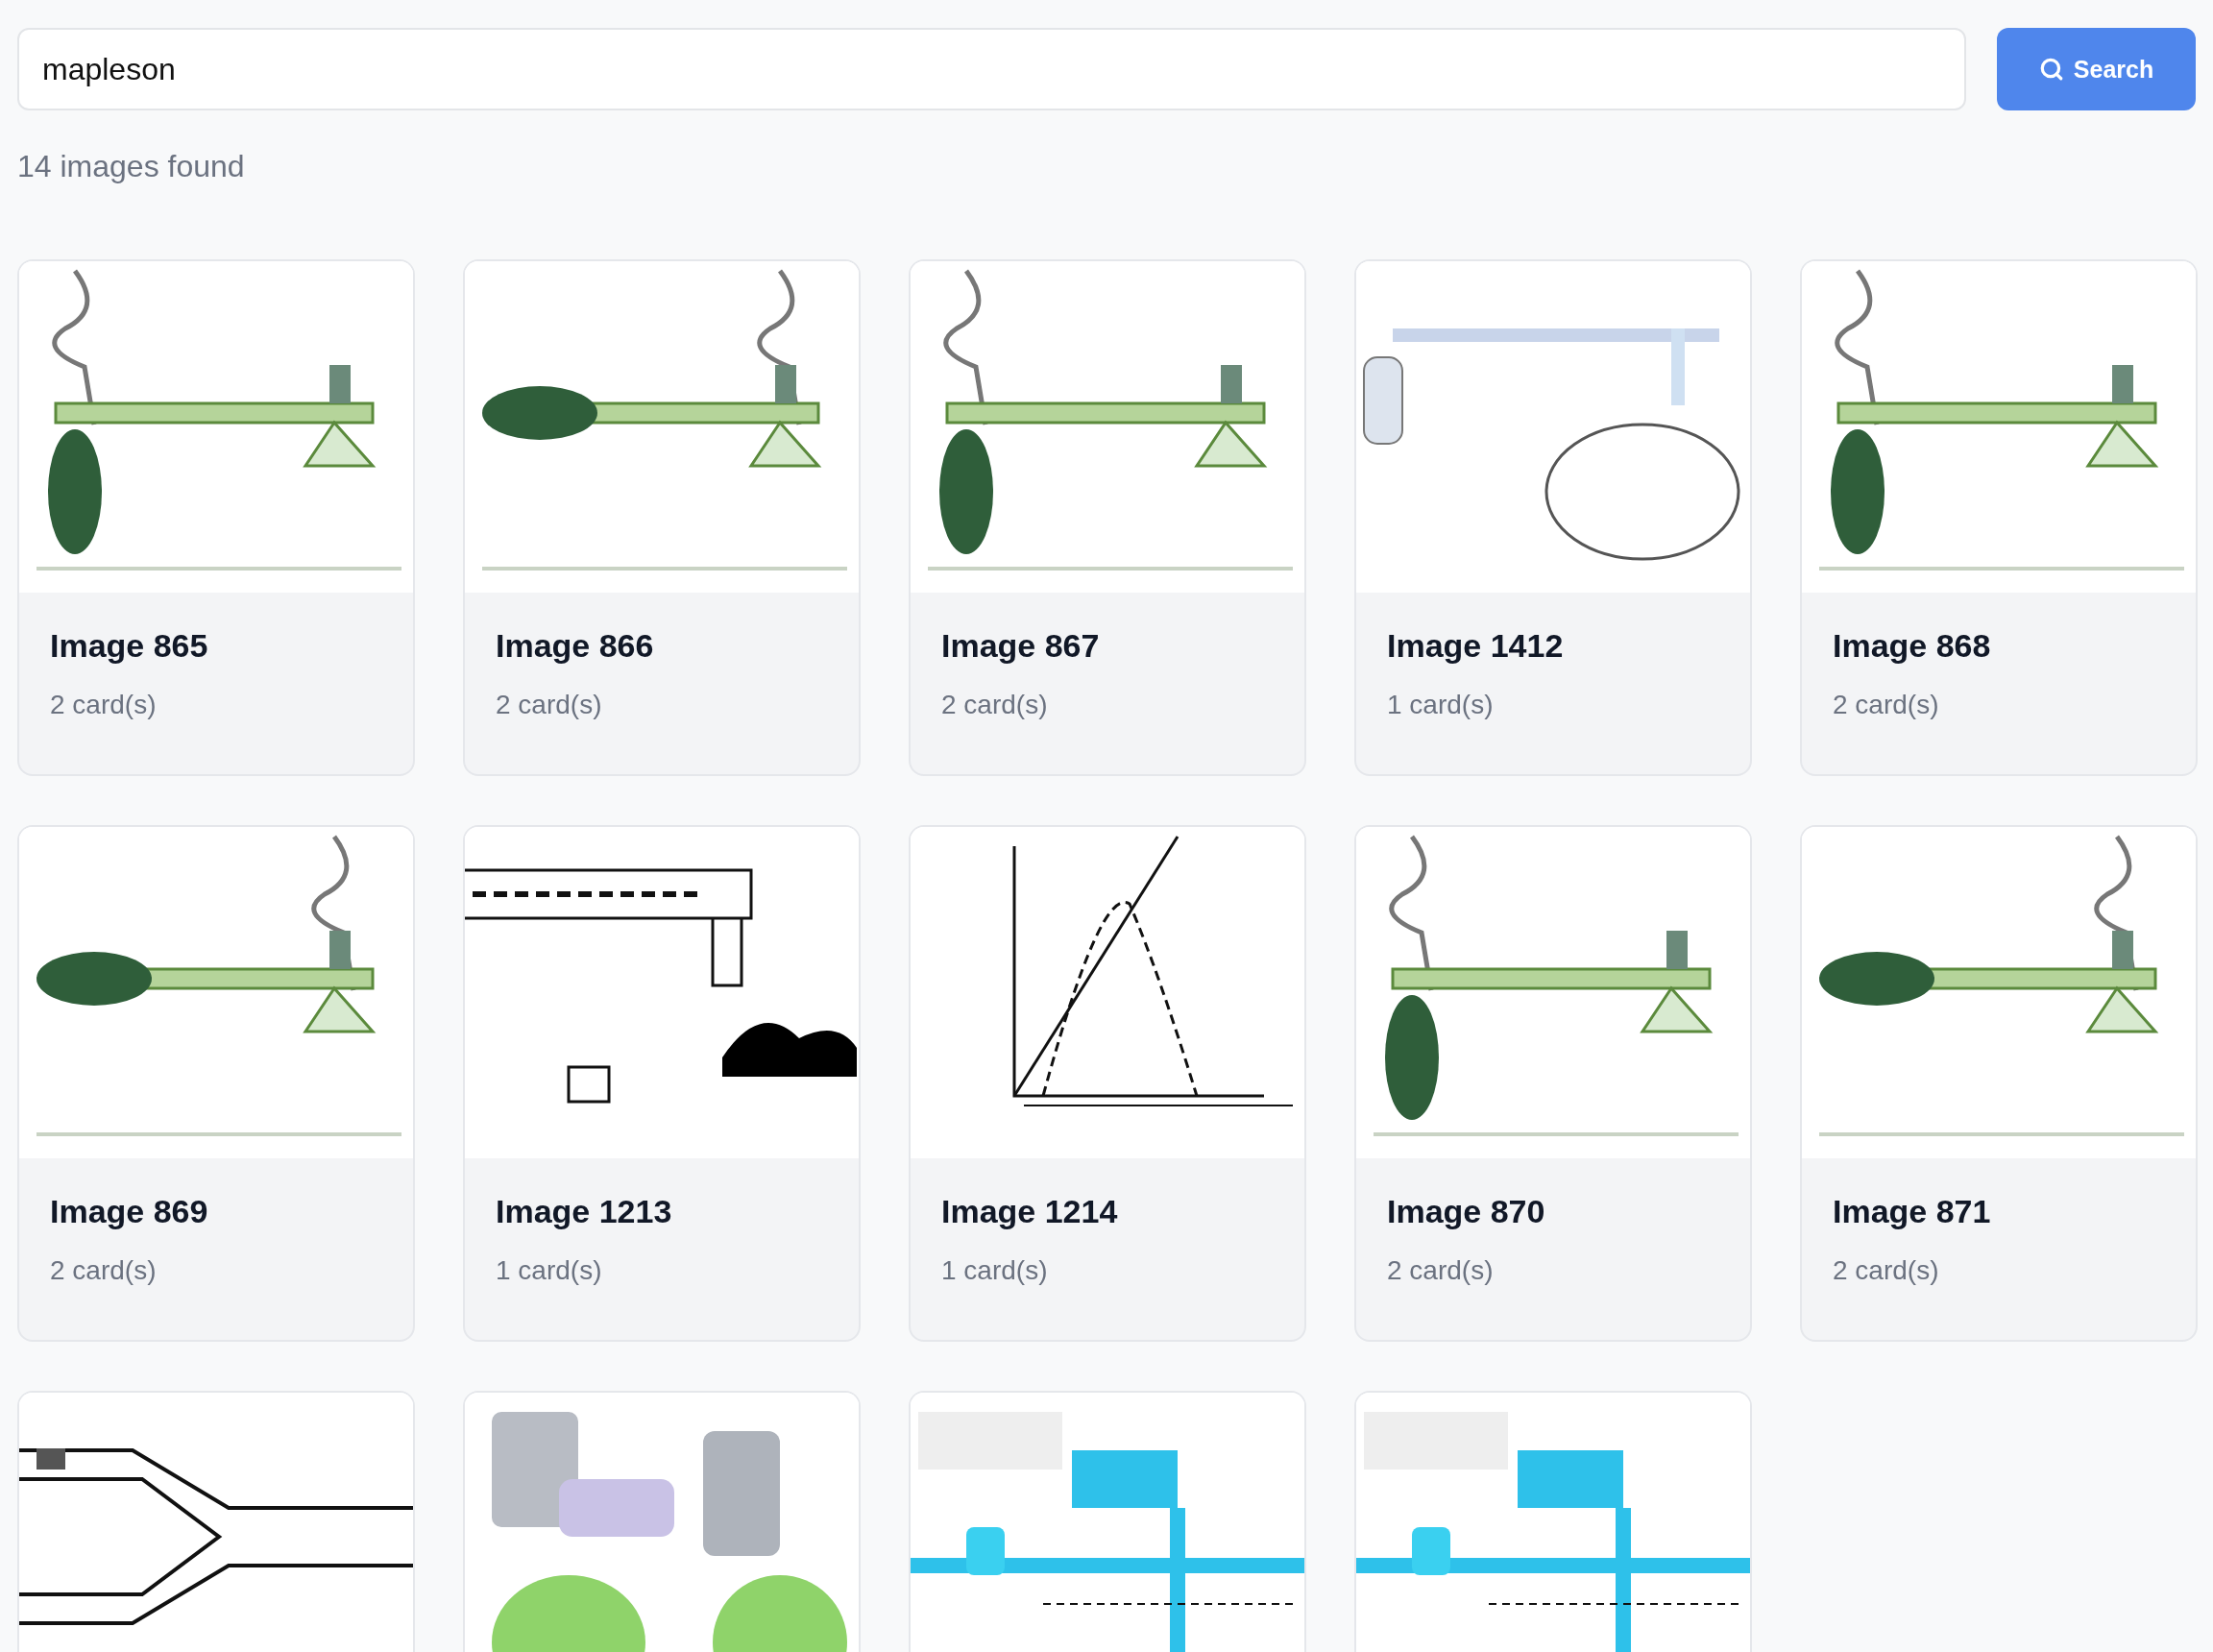  I want to click on search-icon, so click(2051, 69).